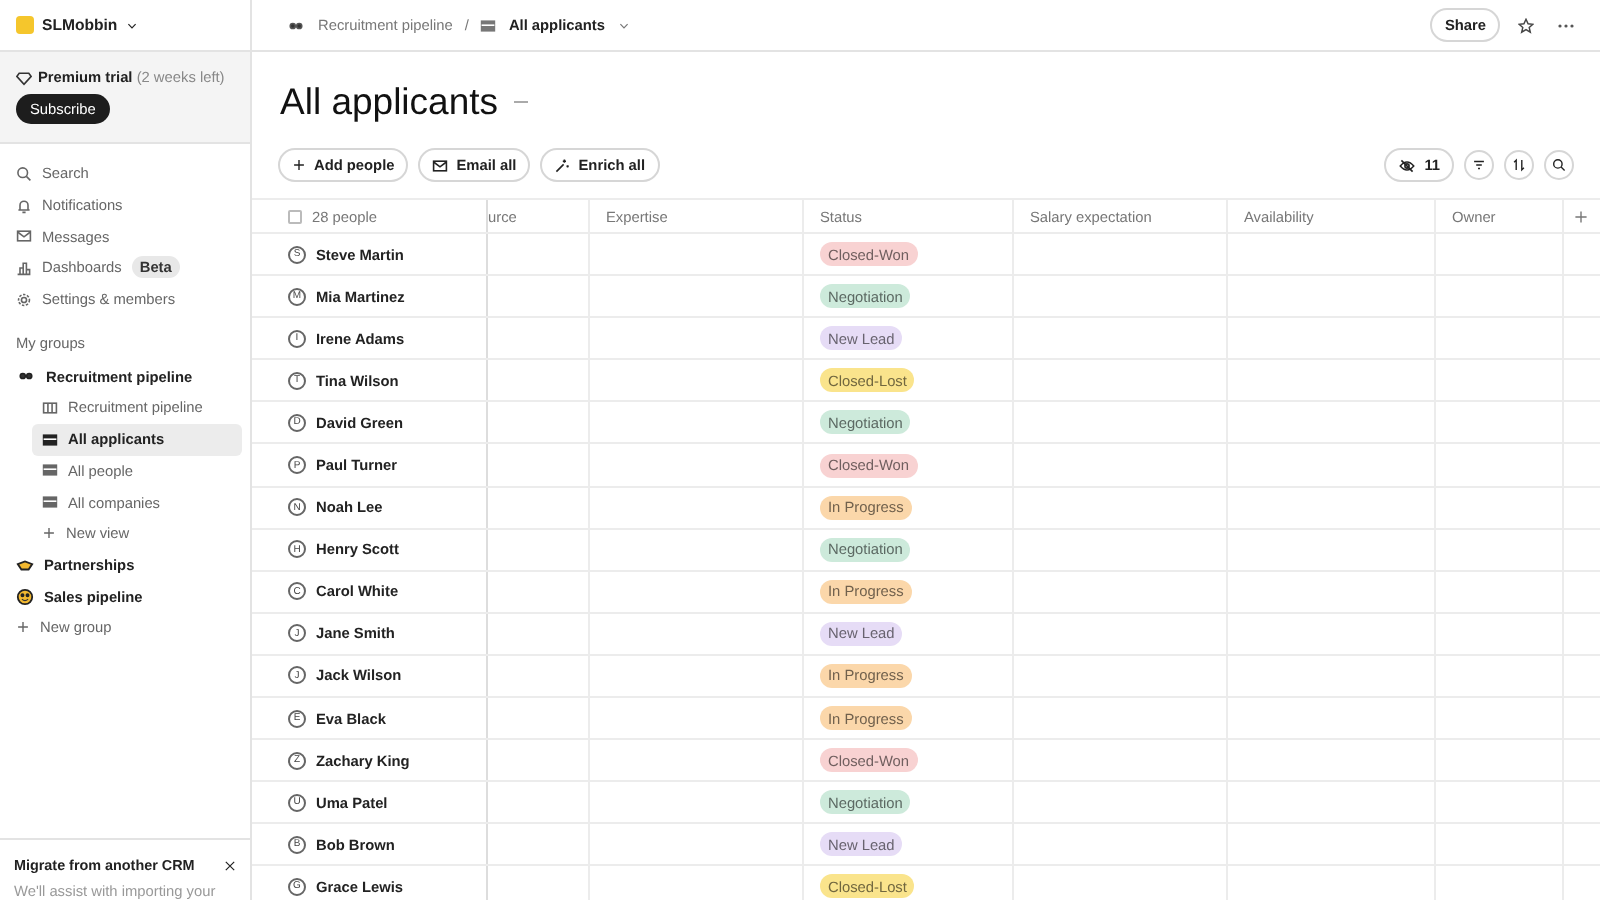 The height and width of the screenshot is (900, 1600). What do you see at coordinates (50, 407) in the screenshot?
I see `board-icon` at bounding box center [50, 407].